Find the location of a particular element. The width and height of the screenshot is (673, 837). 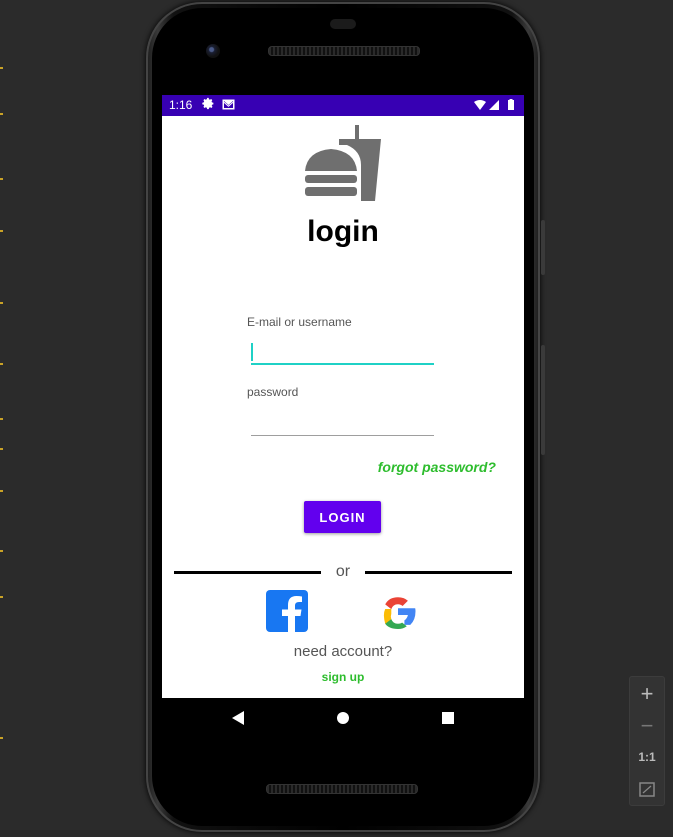

back-icon is located at coordinates (238, 718).